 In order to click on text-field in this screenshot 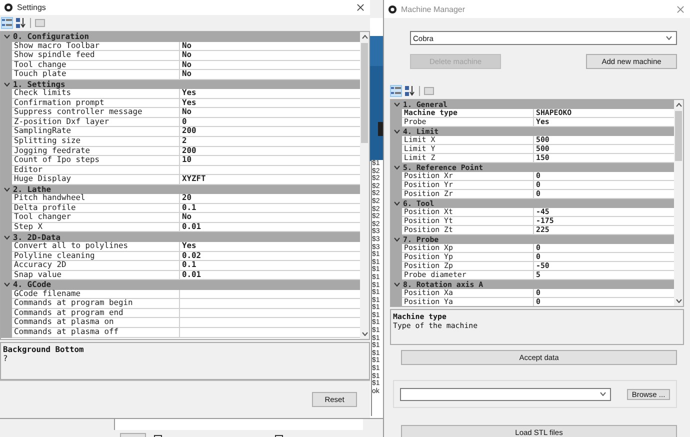, I will do `click(238, 424)`.